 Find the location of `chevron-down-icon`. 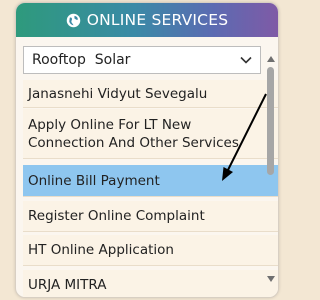

chevron-down-icon is located at coordinates (246, 60).